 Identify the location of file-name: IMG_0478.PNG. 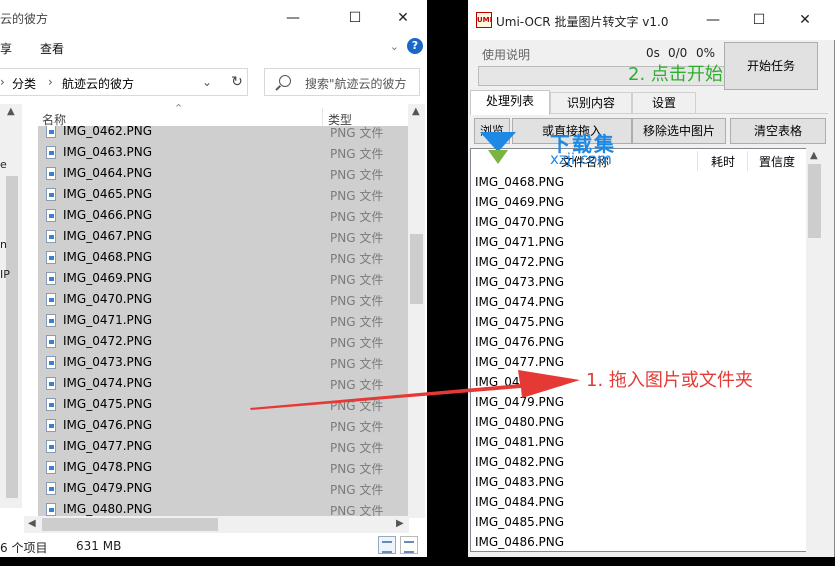
(108, 467).